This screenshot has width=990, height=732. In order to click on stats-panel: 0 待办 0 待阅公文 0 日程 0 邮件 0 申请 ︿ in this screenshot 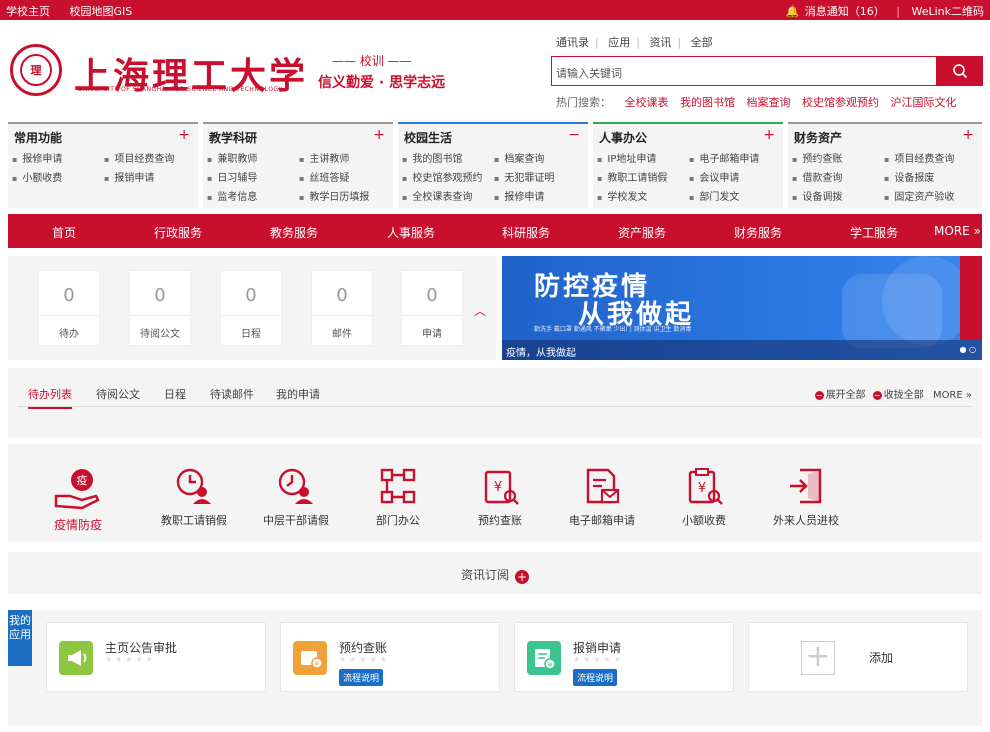, I will do `click(252, 308)`.